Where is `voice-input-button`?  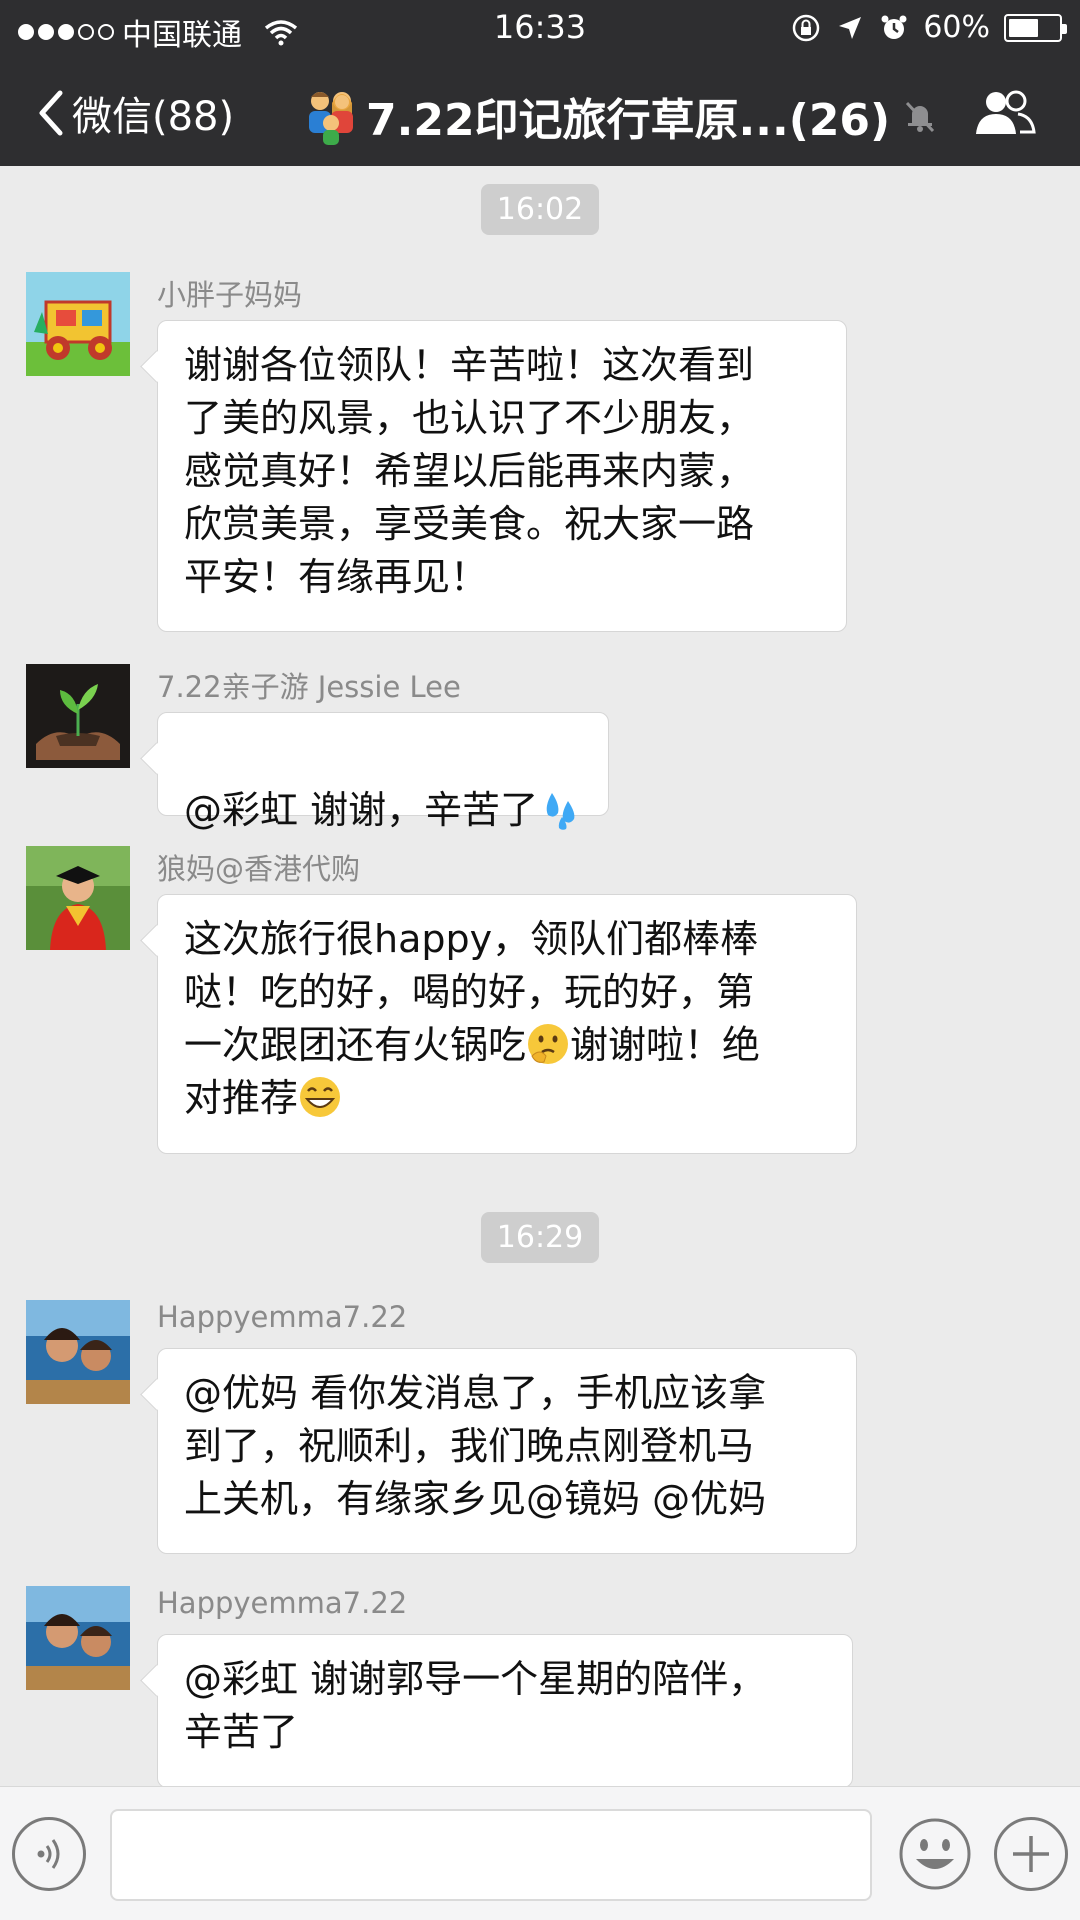
voice-input-button is located at coordinates (49, 1854).